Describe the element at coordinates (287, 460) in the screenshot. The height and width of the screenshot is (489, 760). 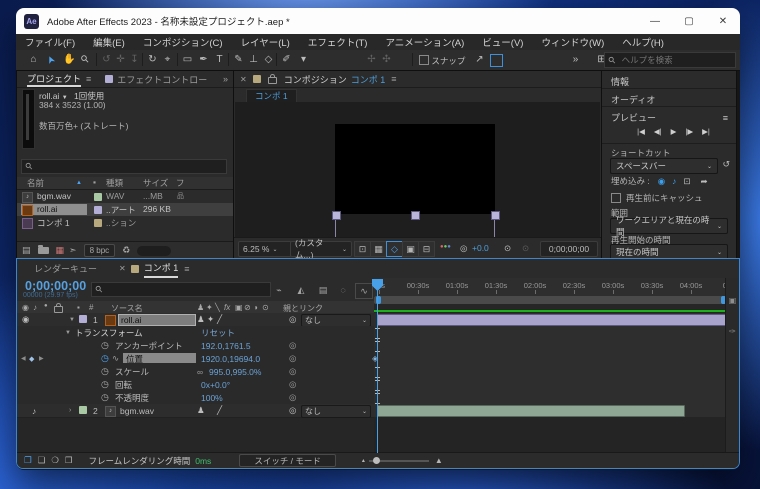
I see `switches-modes-button: スイッチ / モード` at that location.